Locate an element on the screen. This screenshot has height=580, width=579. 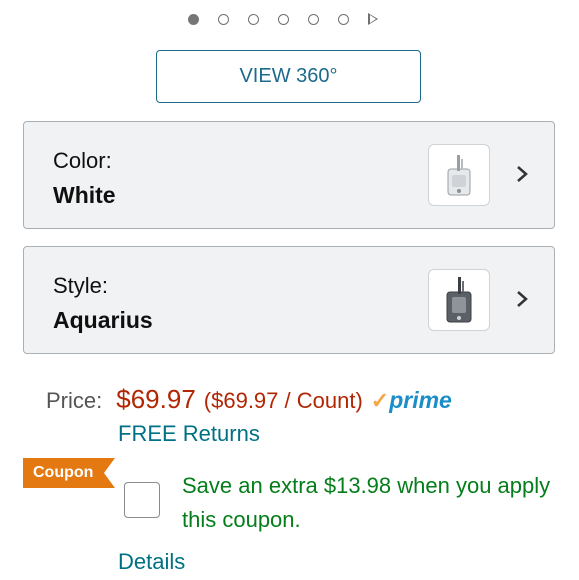
price-label: Price: is located at coordinates (74, 400).